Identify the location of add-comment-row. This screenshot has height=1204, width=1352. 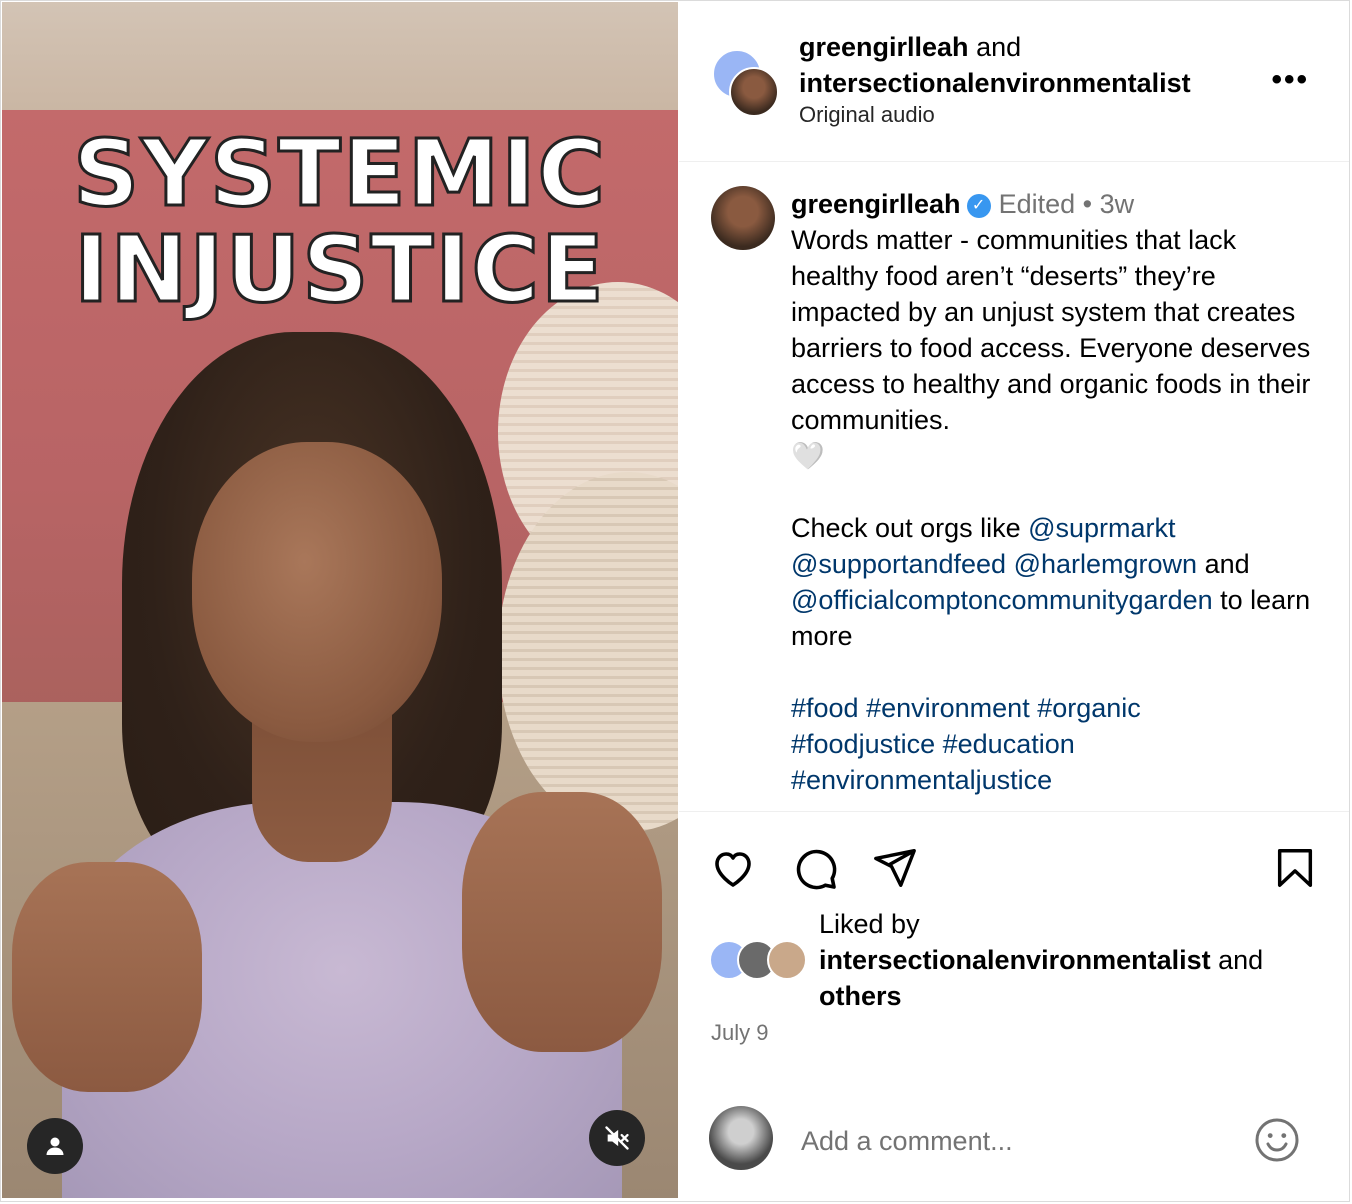
(1014, 1137).